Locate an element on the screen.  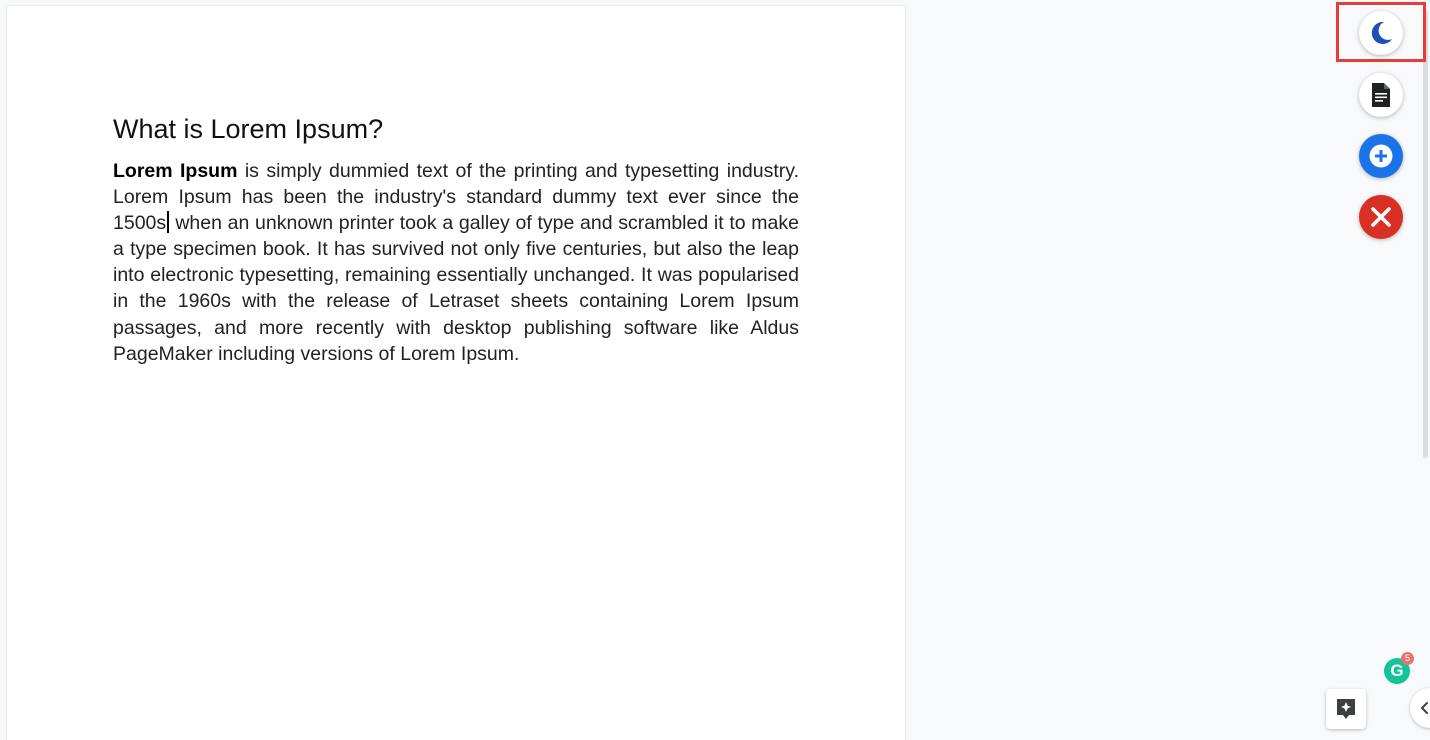
text-cursor is located at coordinates (168, 222).